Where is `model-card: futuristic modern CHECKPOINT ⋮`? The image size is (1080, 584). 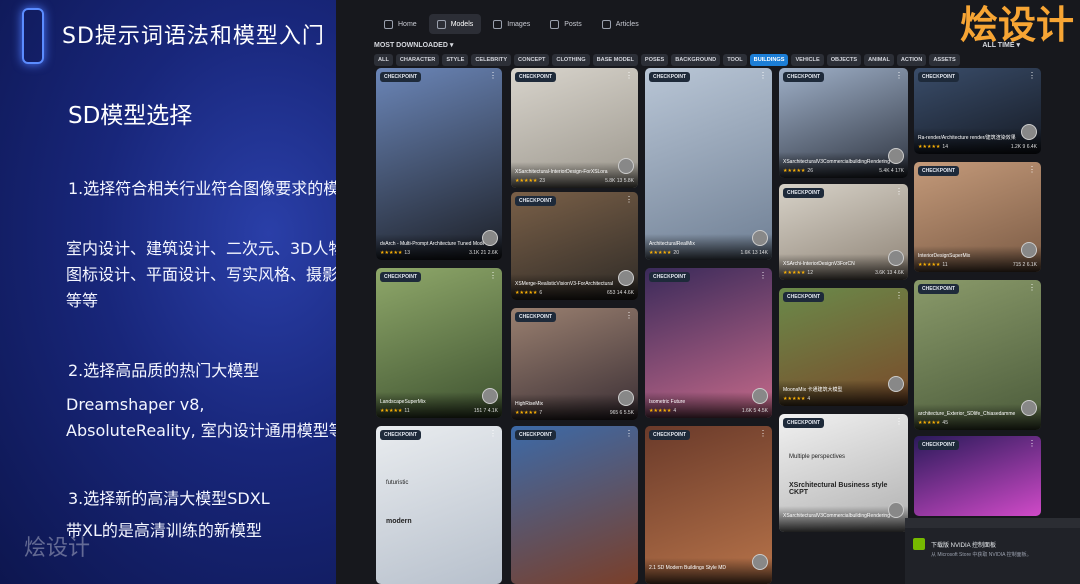 model-card: futuristic modern CHECKPOINT ⋮ is located at coordinates (439, 505).